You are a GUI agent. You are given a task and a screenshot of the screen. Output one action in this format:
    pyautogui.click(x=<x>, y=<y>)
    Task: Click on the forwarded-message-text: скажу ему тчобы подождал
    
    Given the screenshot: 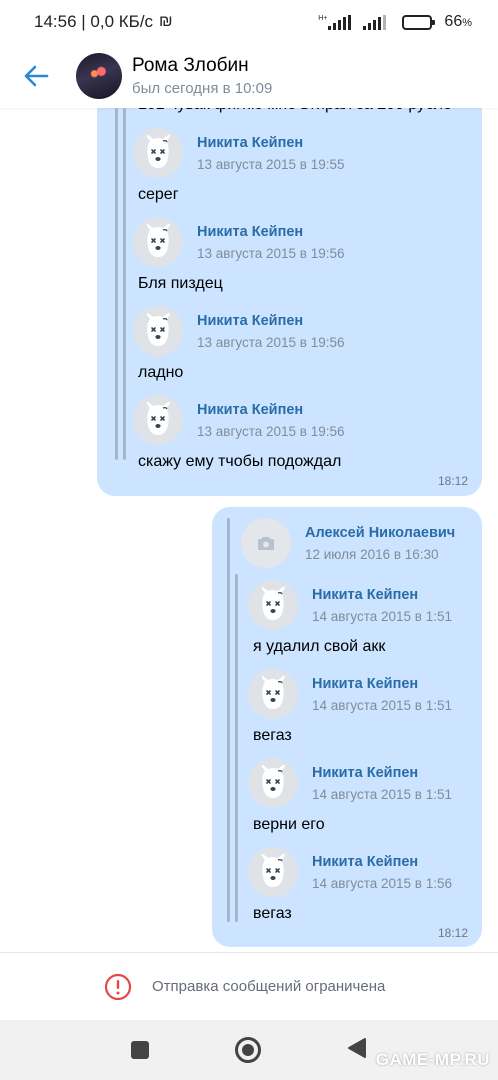 What is the action you would take?
    pyautogui.click(x=240, y=461)
    